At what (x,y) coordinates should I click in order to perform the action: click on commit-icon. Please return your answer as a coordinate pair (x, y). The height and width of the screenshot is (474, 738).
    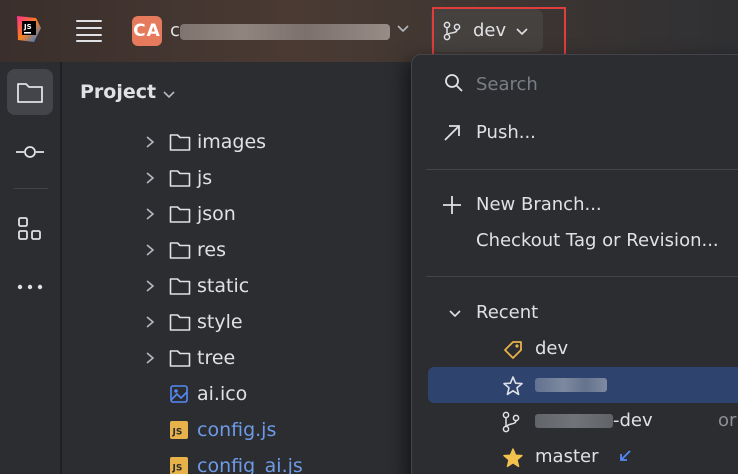
    Looking at the image, I should click on (30, 152).